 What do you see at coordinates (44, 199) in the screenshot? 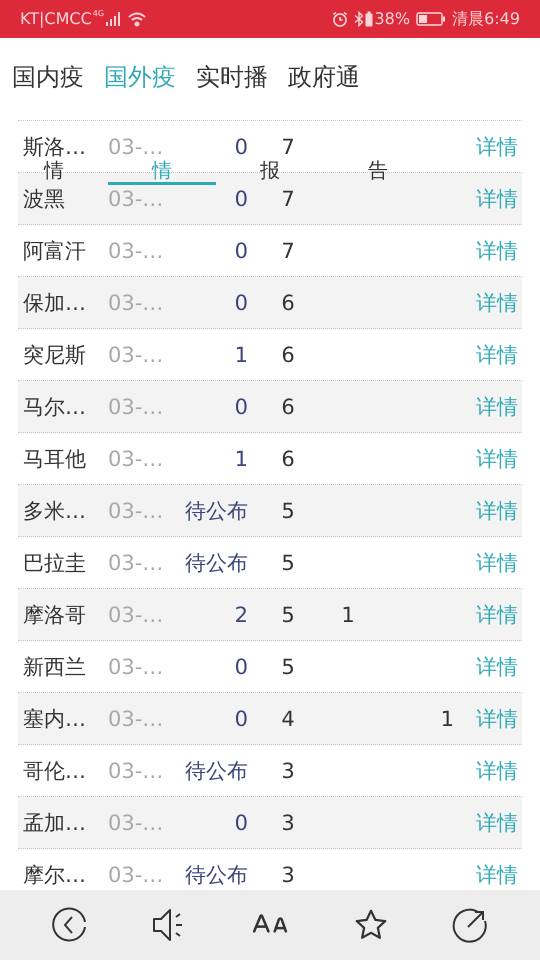
I see `country-name: 波黑` at bounding box center [44, 199].